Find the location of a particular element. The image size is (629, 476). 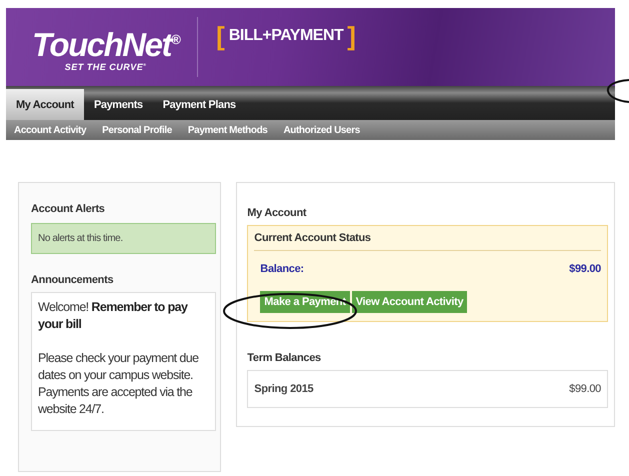

announcement-headline: Welcome! Remember to pay your bill is located at coordinates (113, 316).